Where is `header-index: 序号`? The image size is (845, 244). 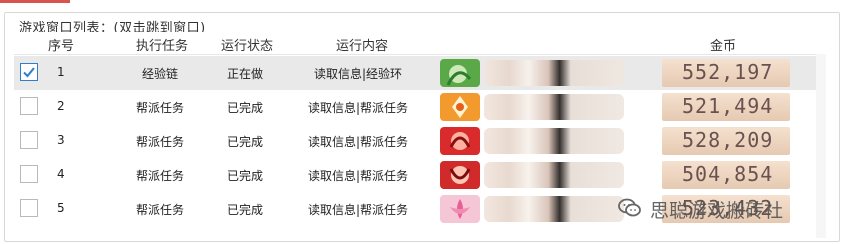 header-index: 序号 is located at coordinates (61, 44).